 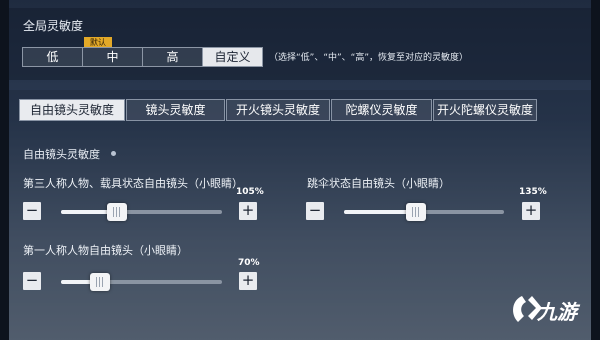 What do you see at coordinates (232, 57) in the screenshot?
I see `preset-custom-button: 自定义` at bounding box center [232, 57].